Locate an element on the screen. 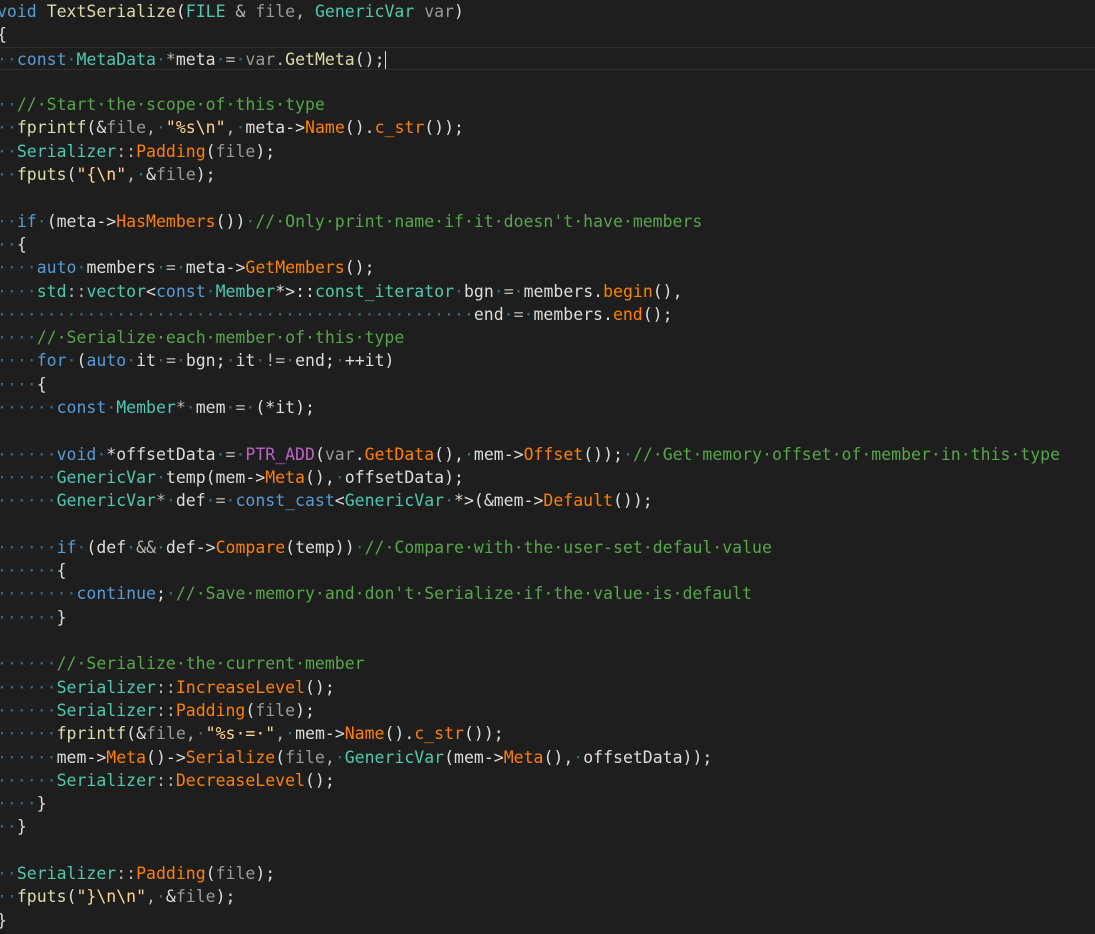 The width and height of the screenshot is (1095, 934). code-token: } is located at coordinates (3, 920).